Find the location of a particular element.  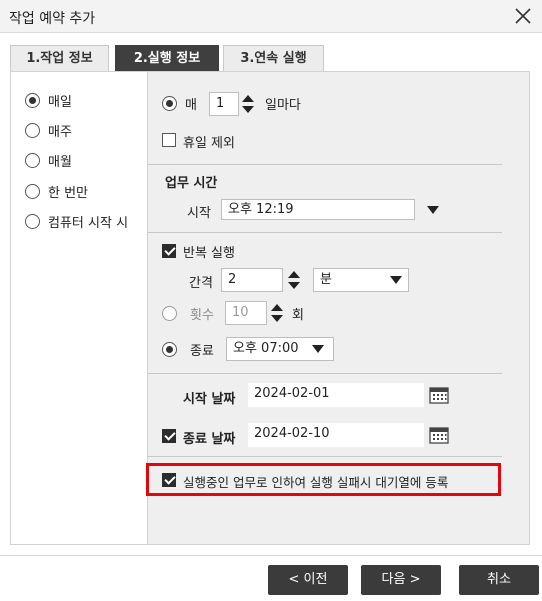

day-interval-stepper is located at coordinates (248, 104).